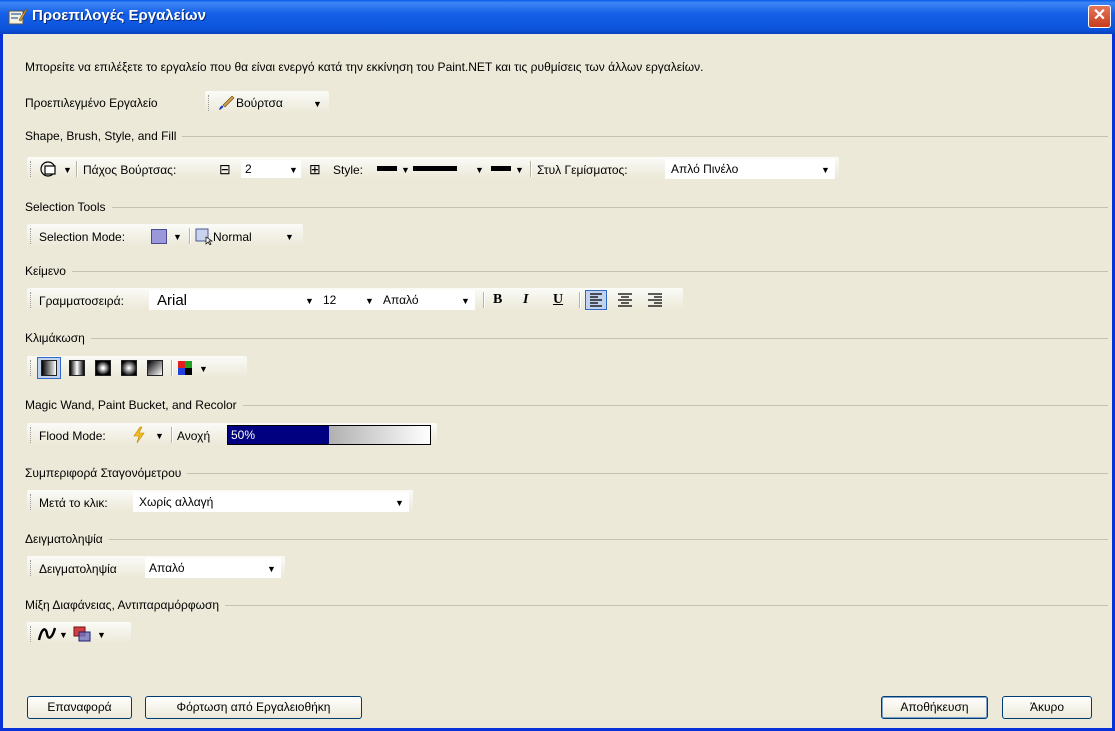 Image resolution: width=1115 pixels, height=731 pixels. What do you see at coordinates (91, 103) in the screenshot?
I see `default-tool-label: Προεπιλεγμένο Εργαλείο` at bounding box center [91, 103].